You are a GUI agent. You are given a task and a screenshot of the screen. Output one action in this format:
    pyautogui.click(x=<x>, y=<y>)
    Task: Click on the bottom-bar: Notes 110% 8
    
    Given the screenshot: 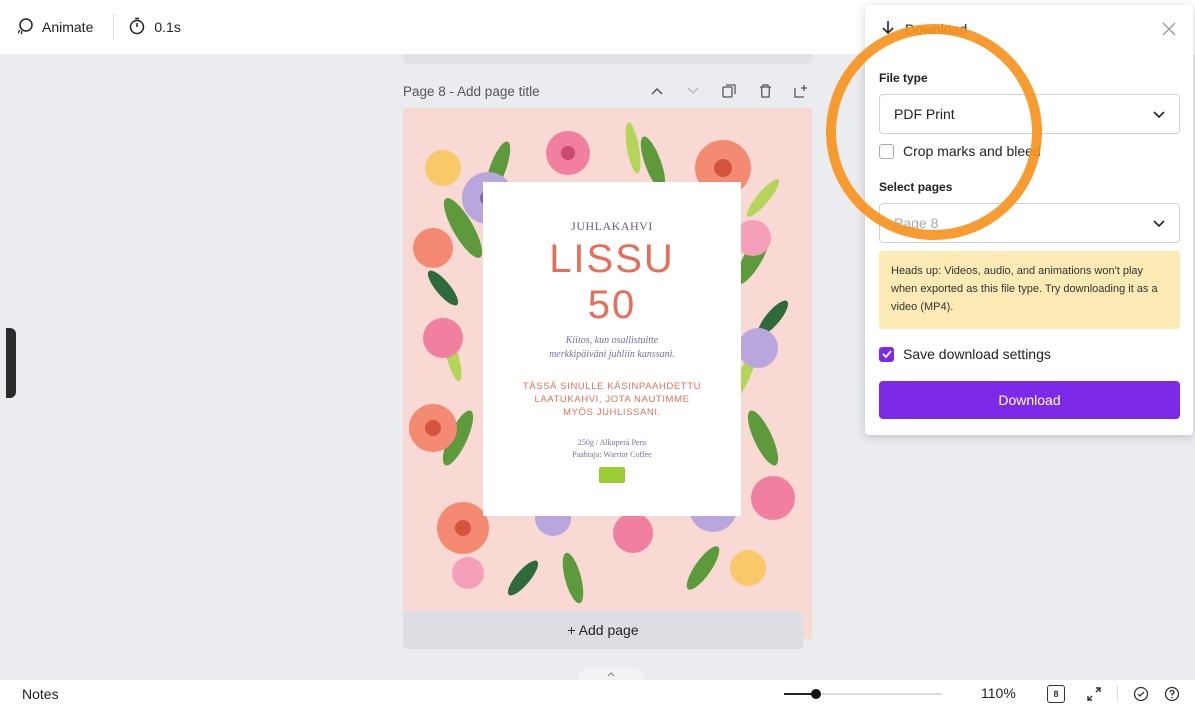 What is the action you would take?
    pyautogui.click(x=597, y=693)
    